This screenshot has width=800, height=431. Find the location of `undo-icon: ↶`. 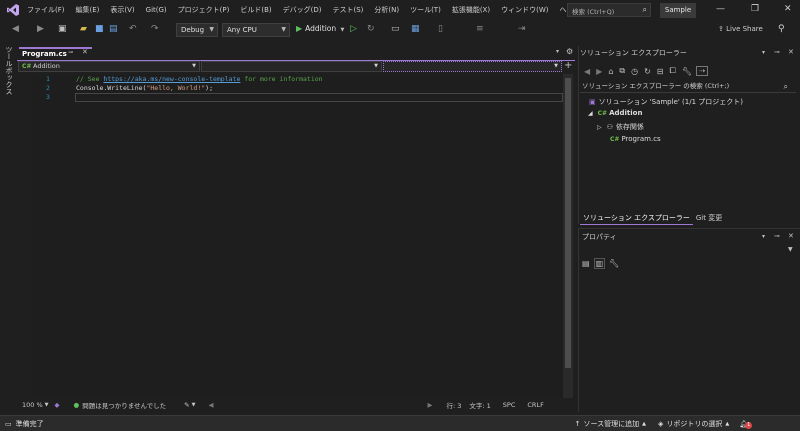

undo-icon: ↶ is located at coordinates (133, 29).